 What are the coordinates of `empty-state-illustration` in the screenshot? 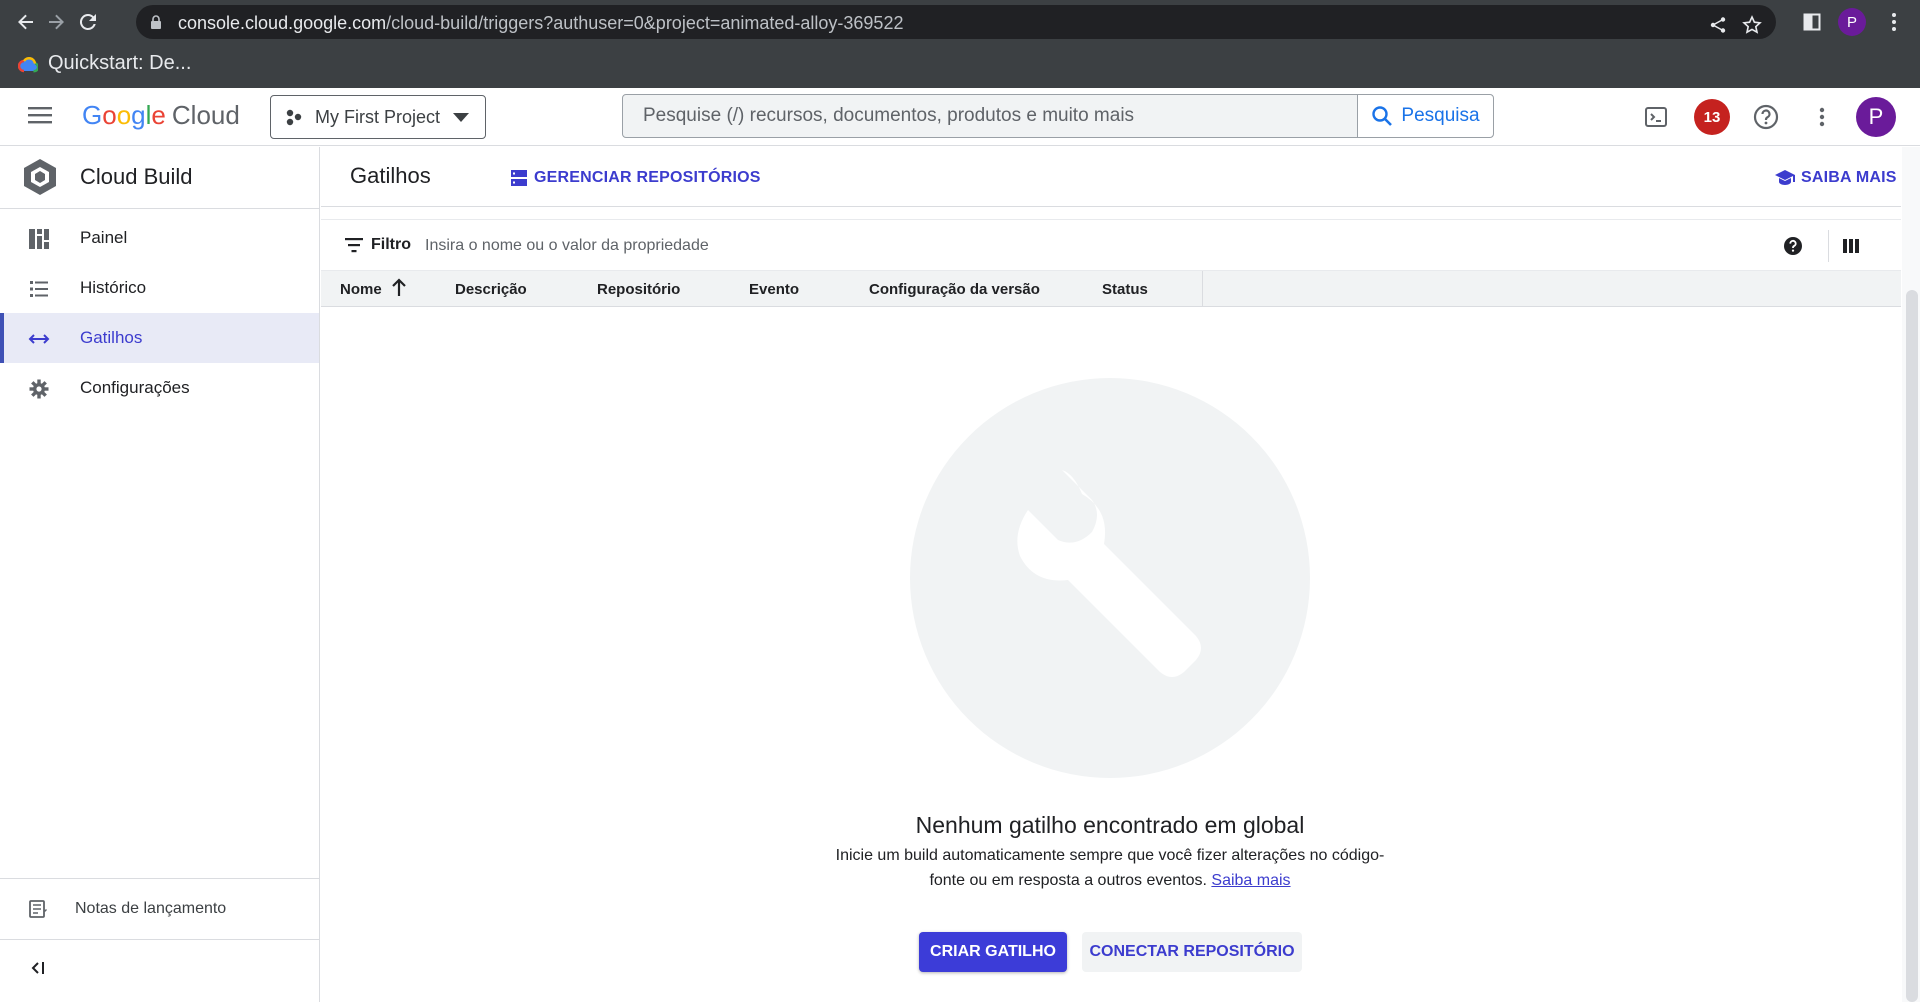 It's located at (1110, 578).